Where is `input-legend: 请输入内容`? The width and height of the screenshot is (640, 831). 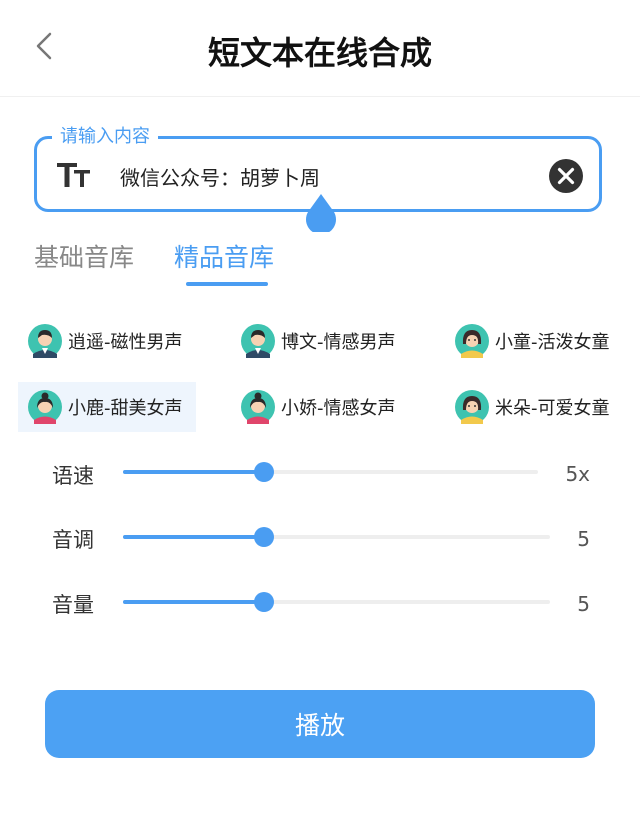
input-legend: 请输入内容 is located at coordinates (105, 137).